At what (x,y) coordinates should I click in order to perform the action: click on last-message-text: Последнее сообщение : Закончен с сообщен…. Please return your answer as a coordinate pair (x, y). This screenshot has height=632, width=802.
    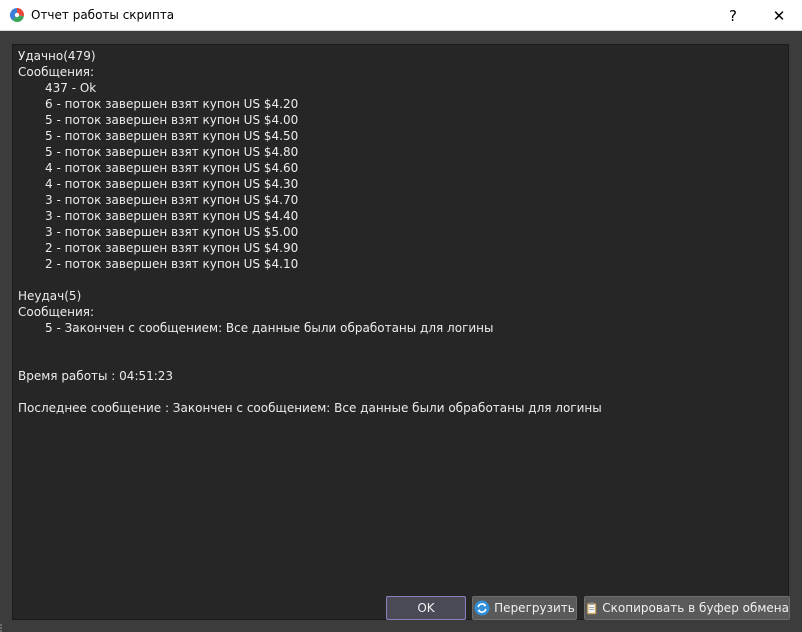
    Looking at the image, I should click on (310, 408).